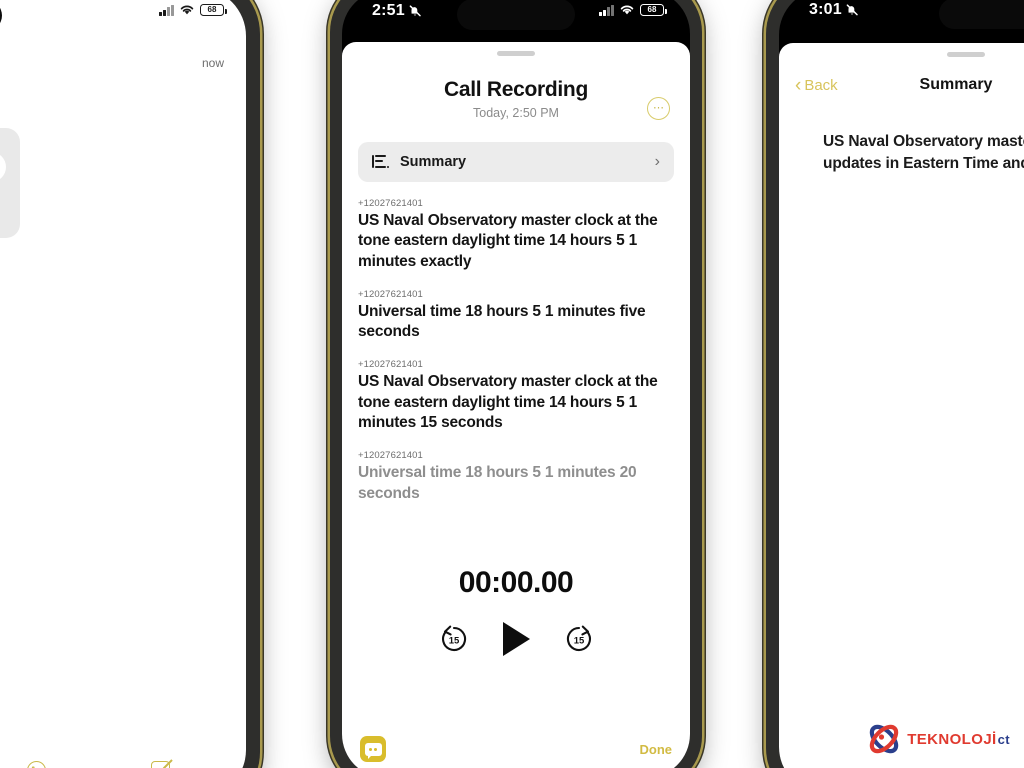 The width and height of the screenshot is (1024, 768). Describe the element at coordinates (212, 63) in the screenshot. I see `notification-timestamp: now` at that location.